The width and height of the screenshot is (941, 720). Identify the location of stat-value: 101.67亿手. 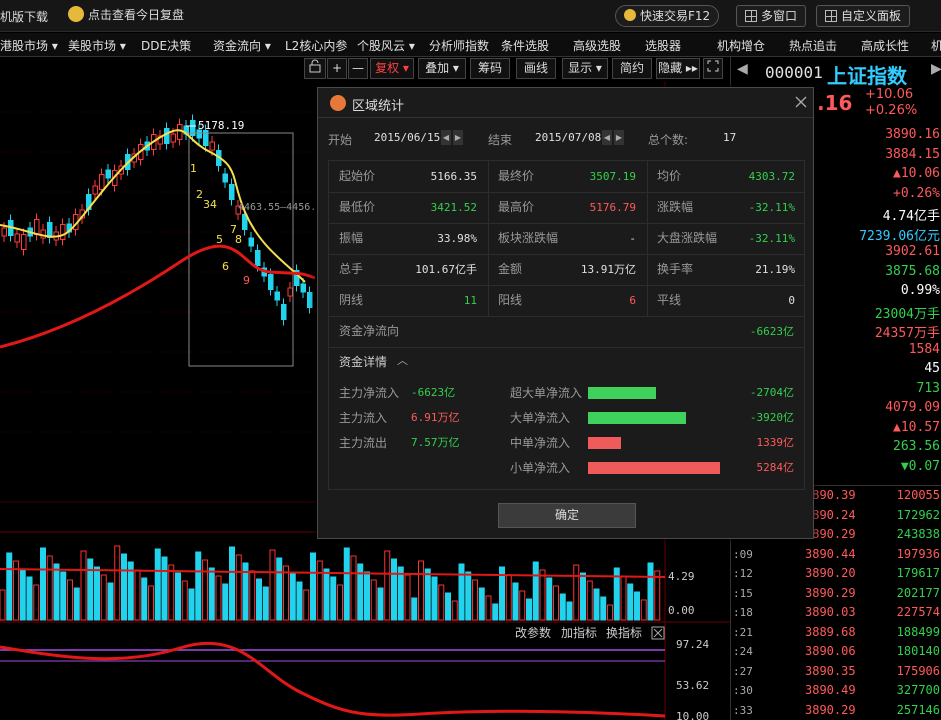
(446, 269).